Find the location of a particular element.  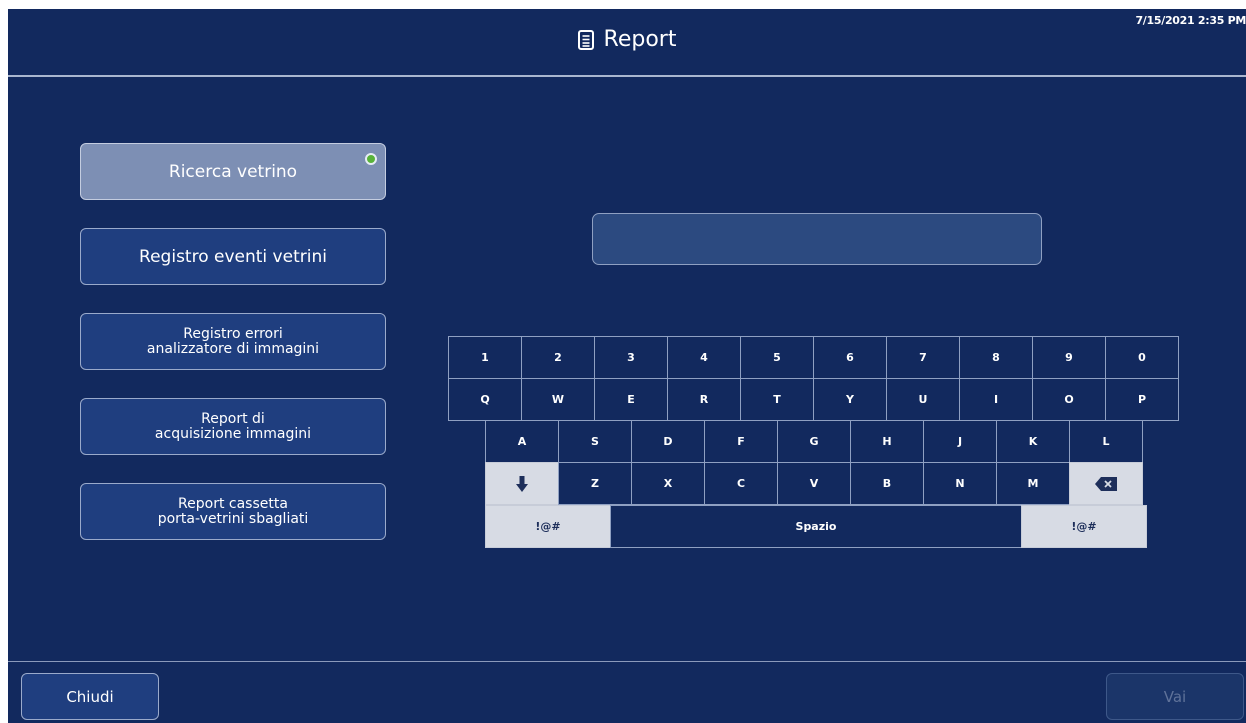

menu-item-report-acquisizione: Report di acquisizione immagini is located at coordinates (233, 426).